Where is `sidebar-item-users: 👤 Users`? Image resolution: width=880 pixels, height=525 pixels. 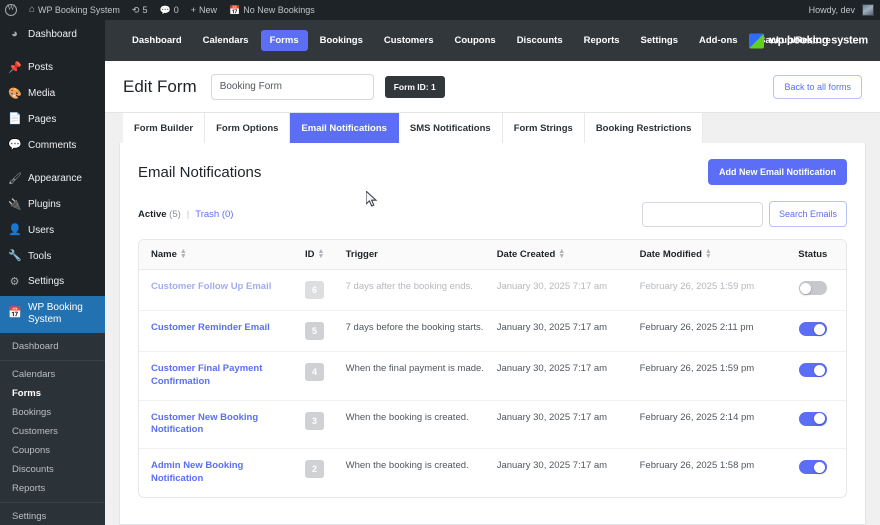
sidebar-item-users: 👤 Users is located at coordinates (52, 231).